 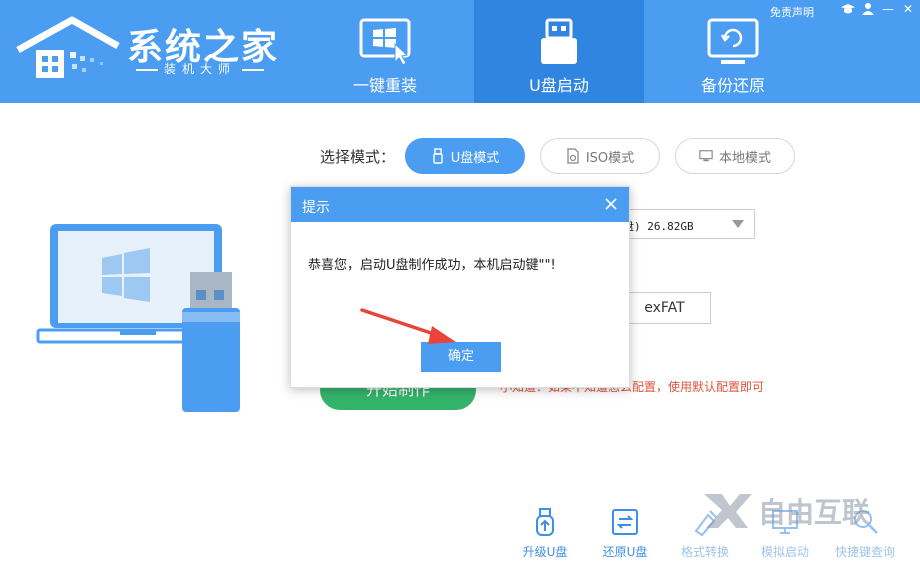 I want to click on mode-label: 选择模式：, so click(x=358, y=157).